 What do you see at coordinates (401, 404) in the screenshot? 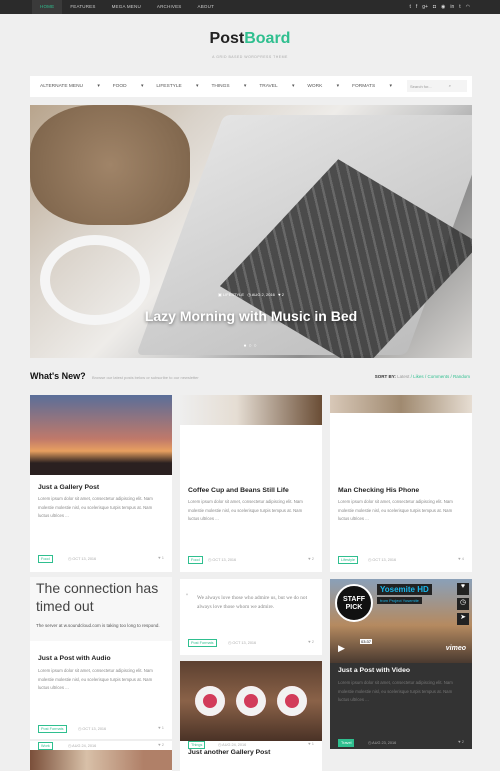
I see `phone-image` at bounding box center [401, 404].